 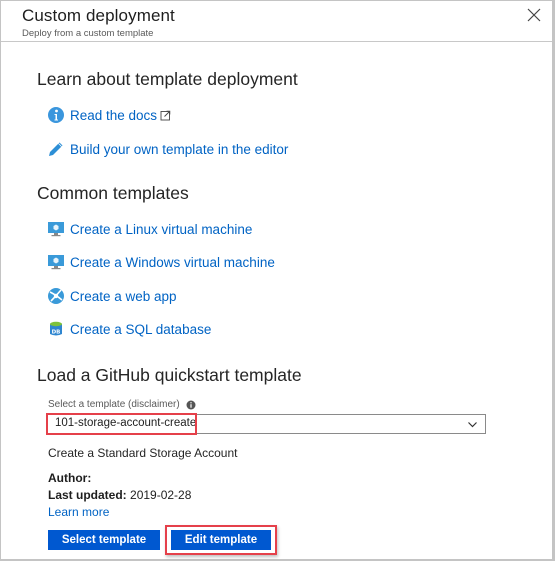 I want to click on sql-database-label: Create a SQL database, so click(x=141, y=329).